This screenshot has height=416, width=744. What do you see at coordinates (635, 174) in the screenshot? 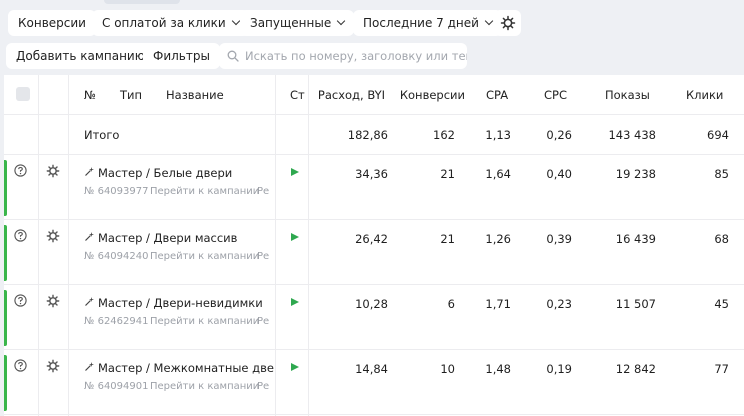
I see `impressions-value: 19 238` at bounding box center [635, 174].